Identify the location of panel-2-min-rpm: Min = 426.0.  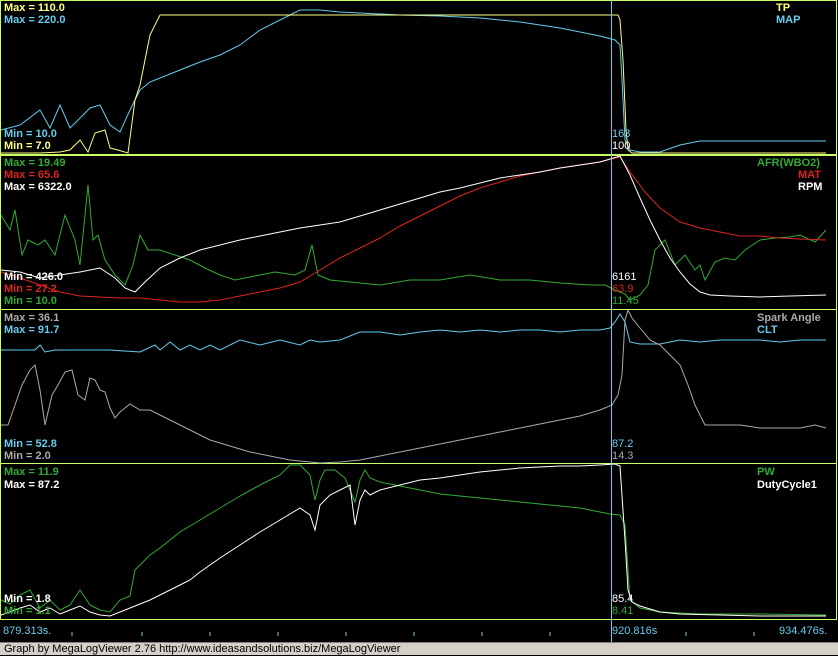
(33, 277).